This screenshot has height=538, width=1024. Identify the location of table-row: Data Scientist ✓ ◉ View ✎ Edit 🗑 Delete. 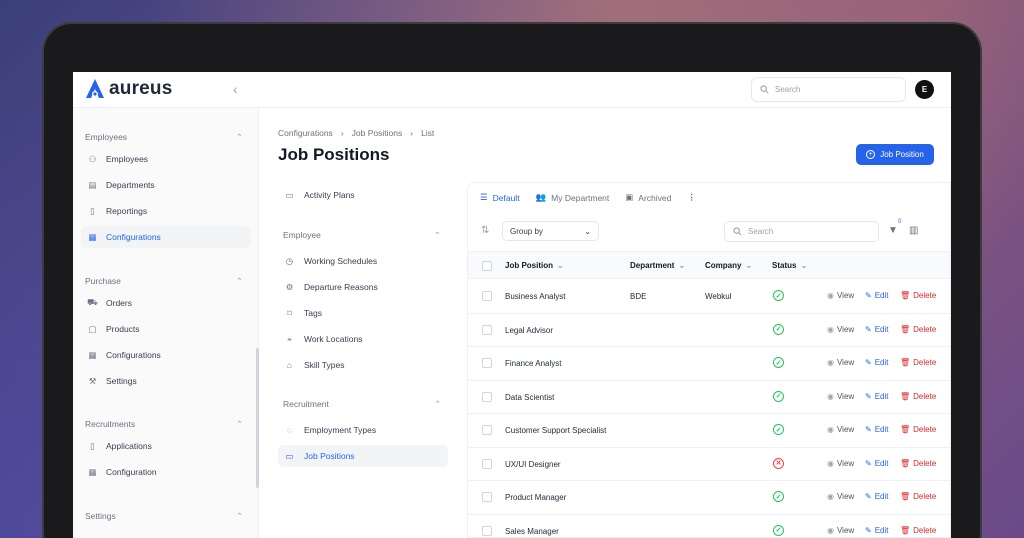
(709, 397).